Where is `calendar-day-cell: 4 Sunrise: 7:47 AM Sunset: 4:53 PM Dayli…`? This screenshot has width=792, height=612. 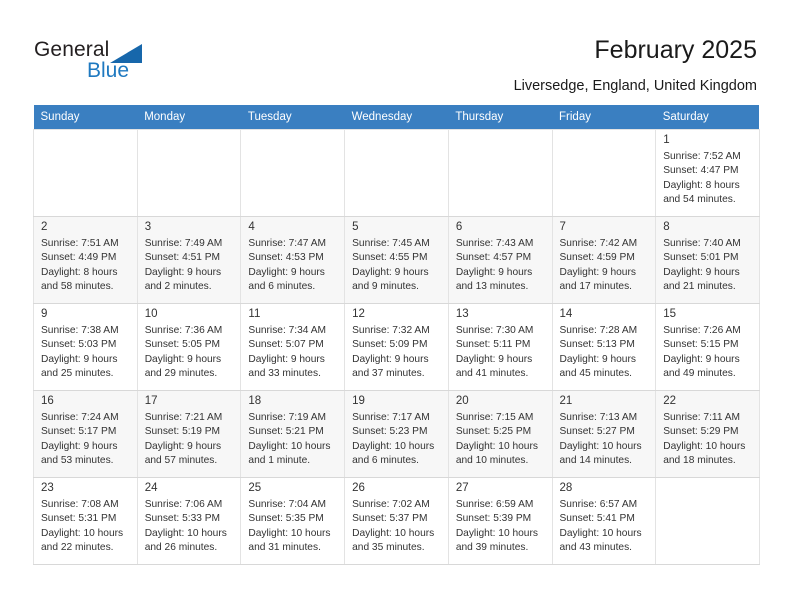
calendar-day-cell: 4 Sunrise: 7:47 AM Sunset: 4:53 PM Dayli… is located at coordinates (293, 260).